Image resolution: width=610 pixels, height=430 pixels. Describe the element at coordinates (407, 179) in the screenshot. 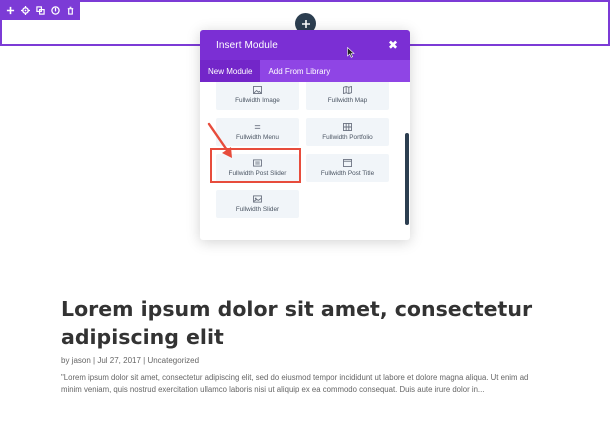

I see `modal-scrollbar` at that location.